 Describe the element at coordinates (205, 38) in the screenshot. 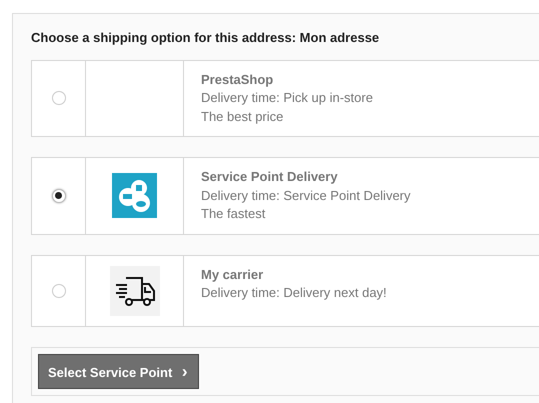

I see `section-heading: Choose a shipping option for this address: Mon adresse` at that location.